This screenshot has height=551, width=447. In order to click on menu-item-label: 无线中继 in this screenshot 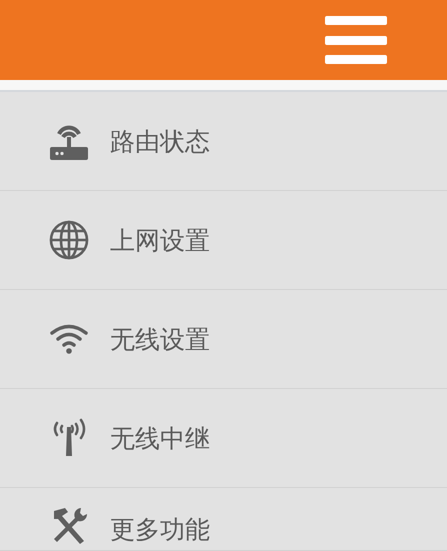, I will do `click(160, 438)`.